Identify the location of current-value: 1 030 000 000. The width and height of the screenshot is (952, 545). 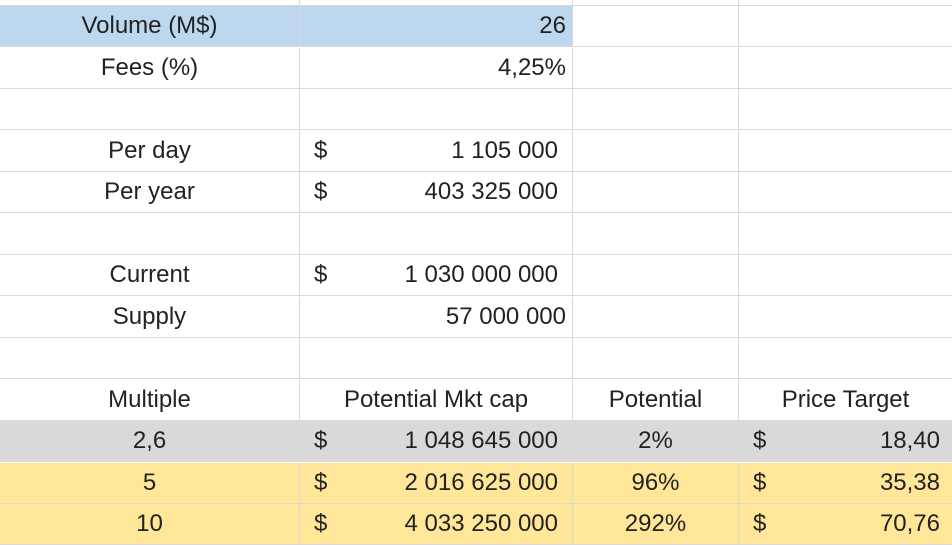
(481, 274).